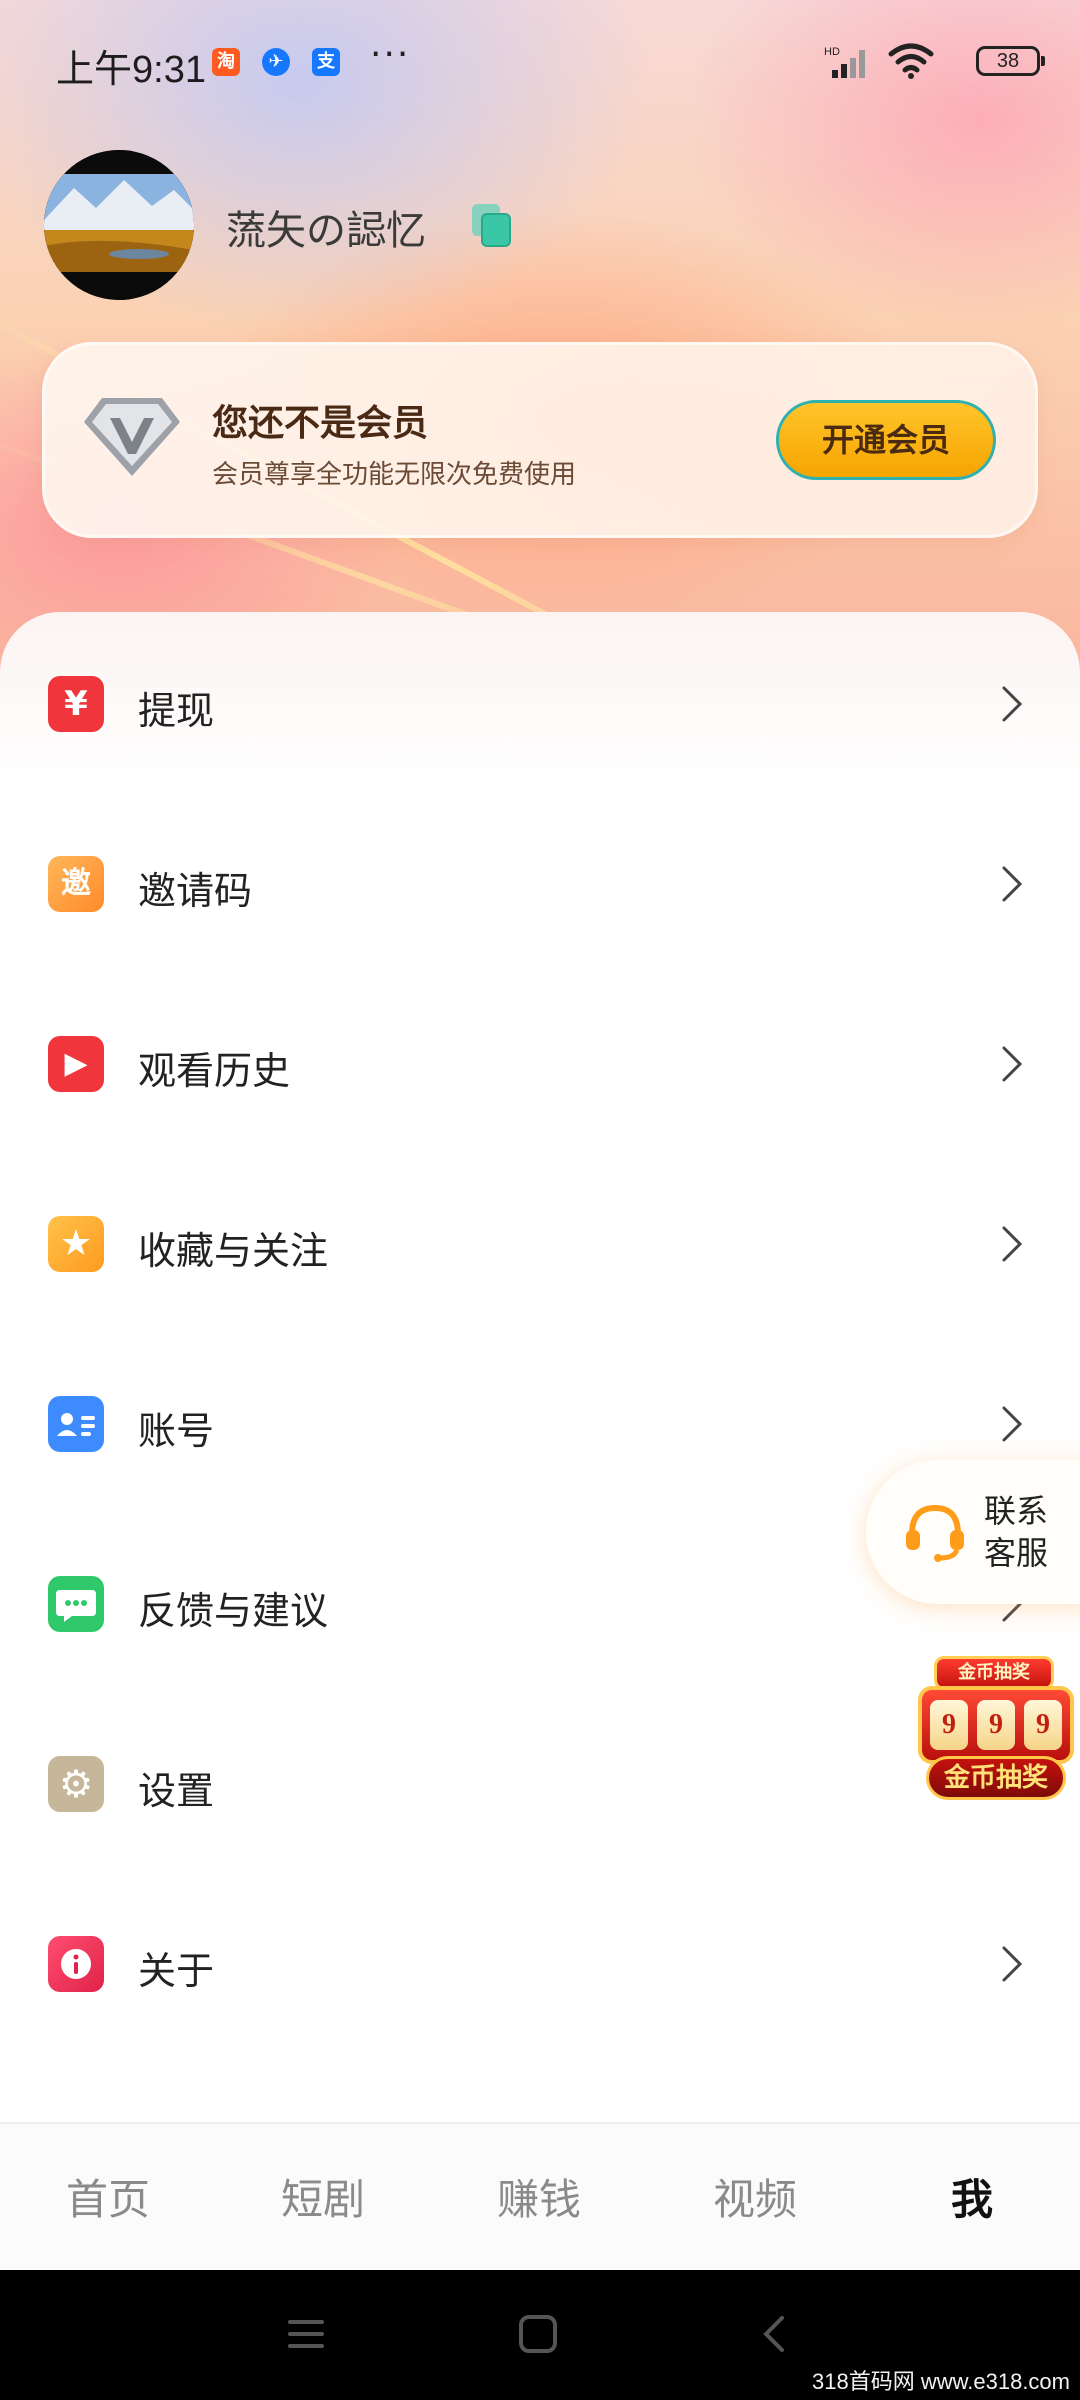 This screenshot has width=1080, height=2400. Describe the element at coordinates (776, 2334) in the screenshot. I see `back-icon` at that location.